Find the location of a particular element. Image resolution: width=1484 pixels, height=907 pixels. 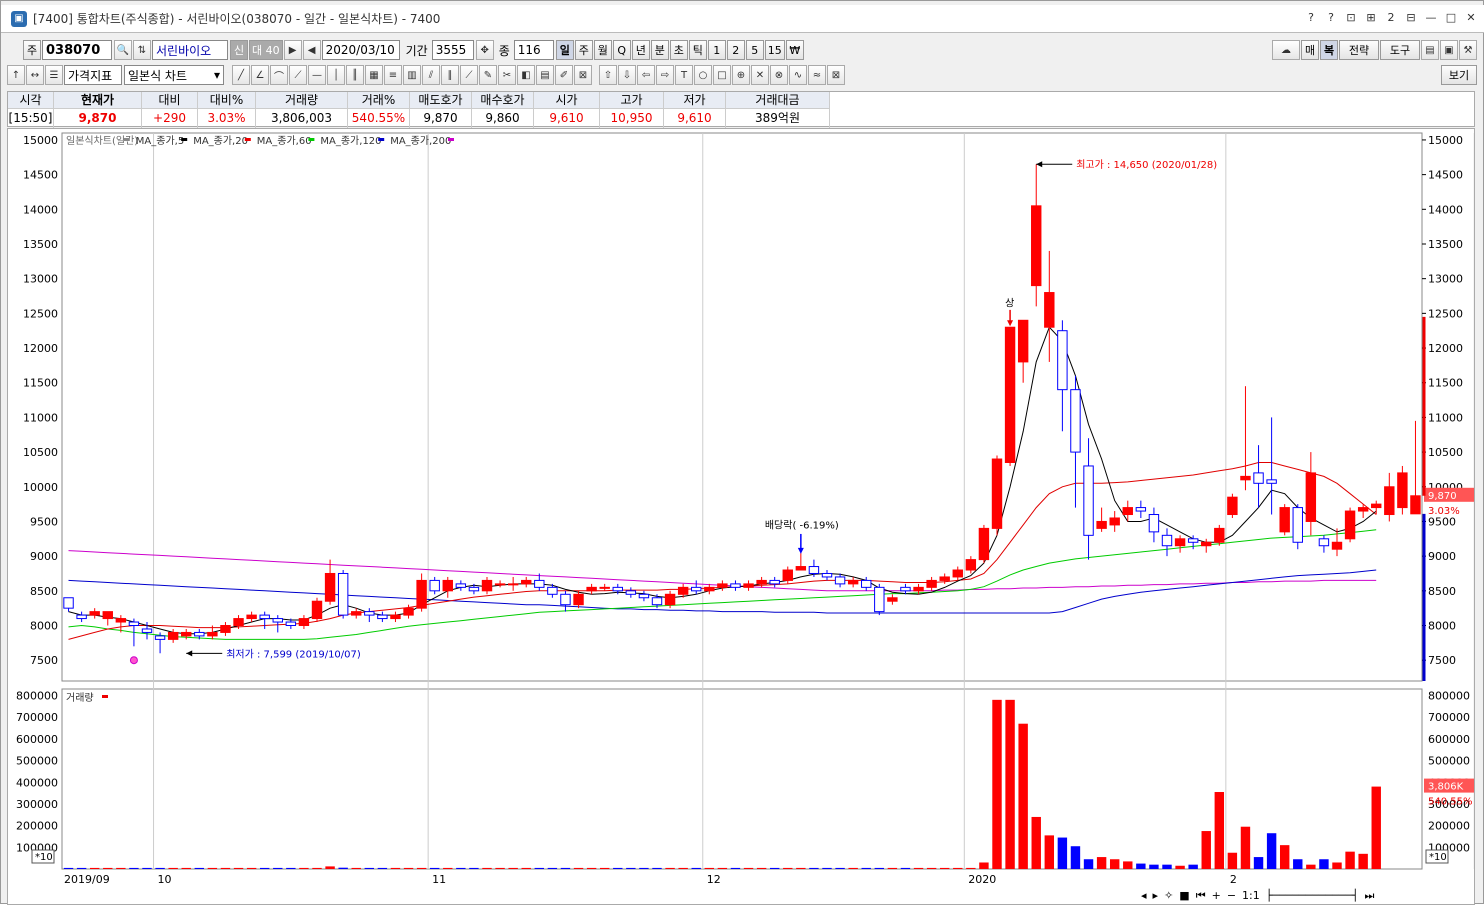

grid-tool-icon: ▦ is located at coordinates (374, 75).